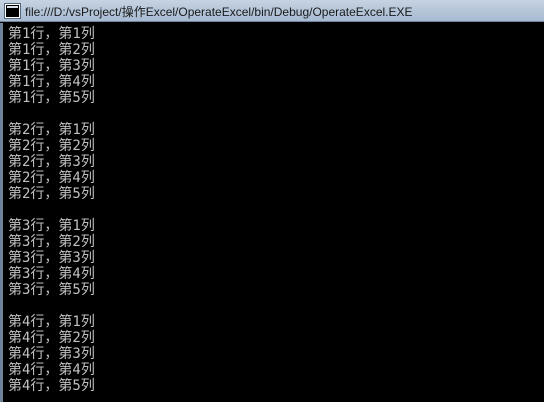 This screenshot has height=402, width=544. Describe the element at coordinates (51, 354) in the screenshot. I see `output-line: 第4行，第3列` at that location.